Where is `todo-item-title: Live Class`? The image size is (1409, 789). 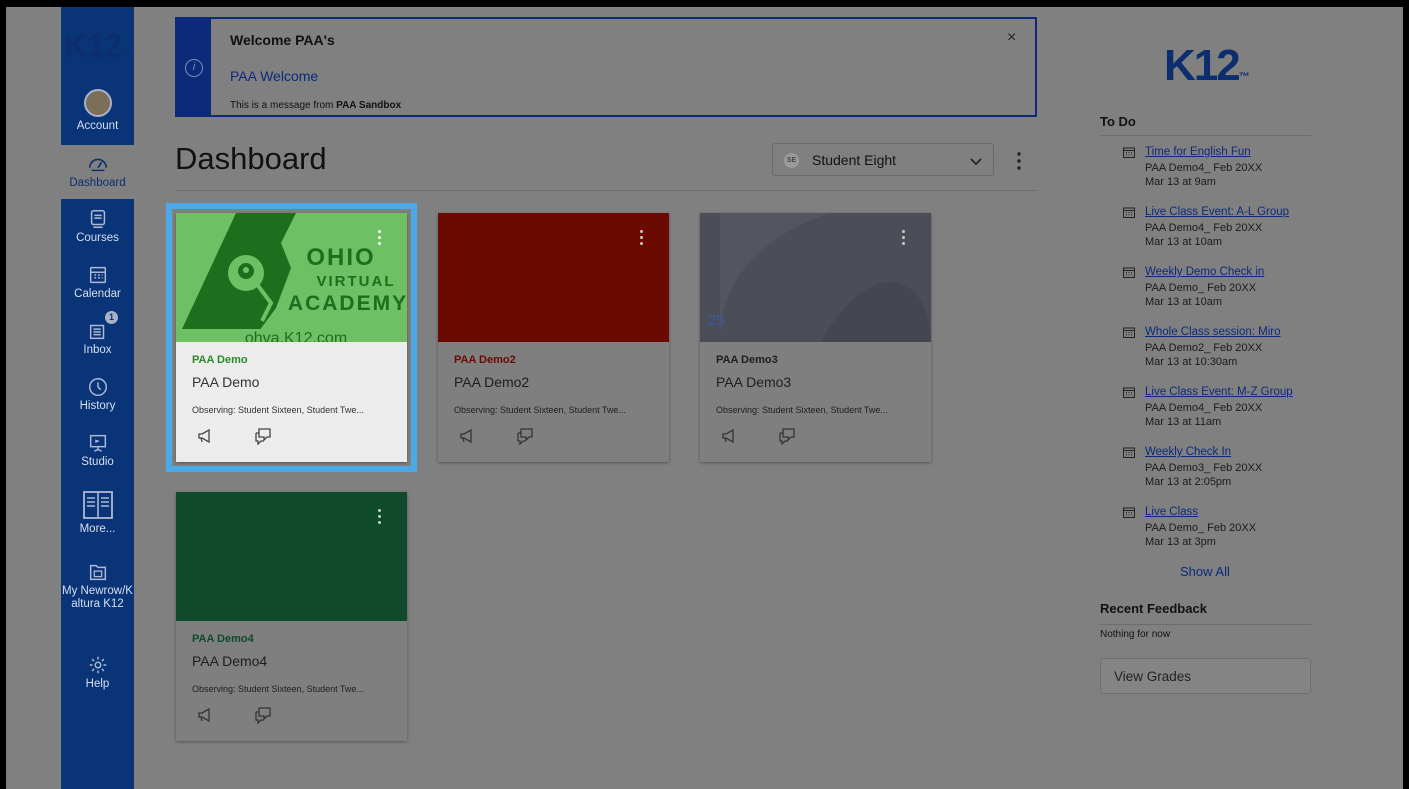
todo-item-title: Live Class is located at coordinates (1234, 512).